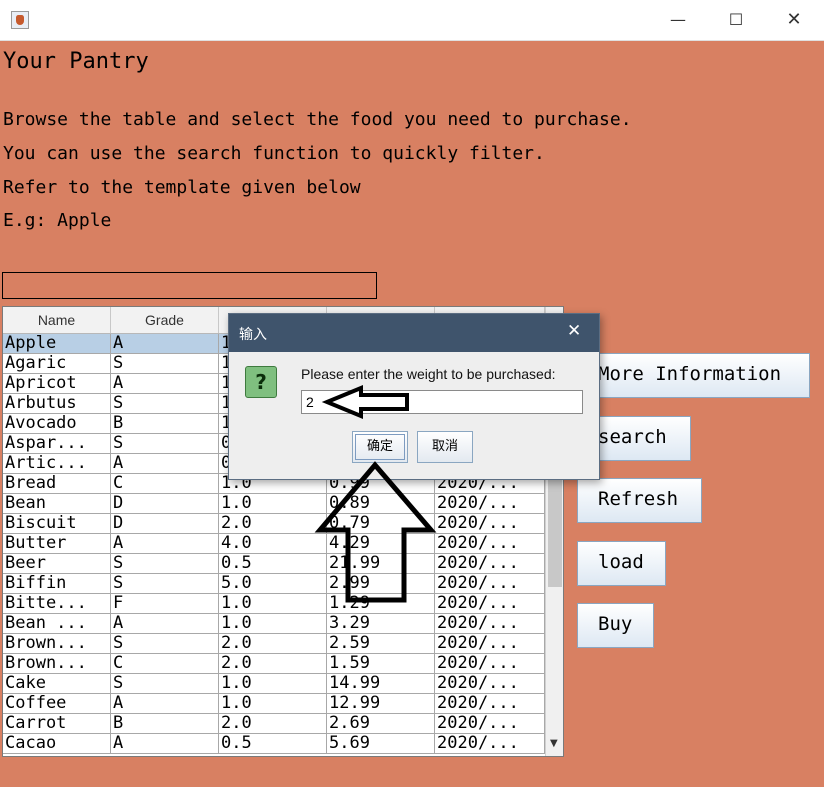  Describe the element at coordinates (381, 703) in the screenshot. I see `table-cell: 12.99` at that location.